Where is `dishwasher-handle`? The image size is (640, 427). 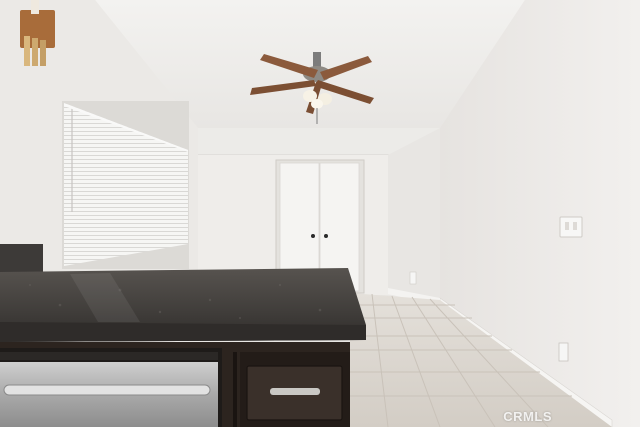 dishwasher-handle is located at coordinates (107, 390).